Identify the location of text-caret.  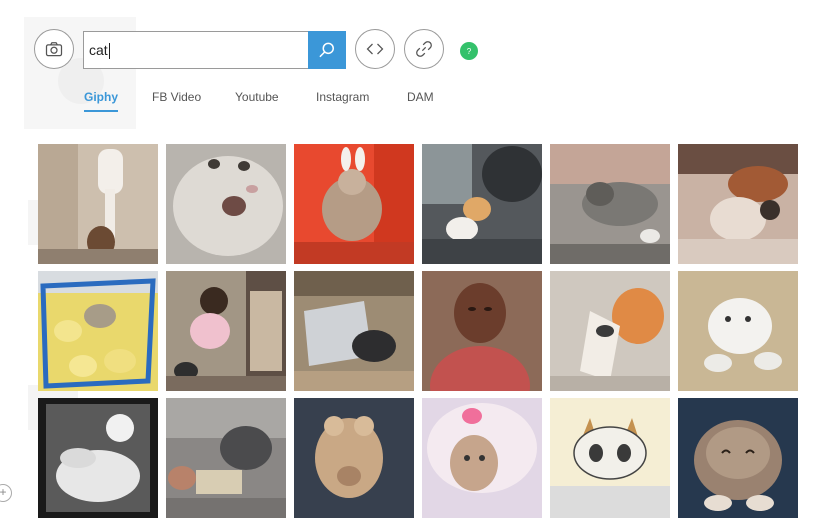
(109, 51).